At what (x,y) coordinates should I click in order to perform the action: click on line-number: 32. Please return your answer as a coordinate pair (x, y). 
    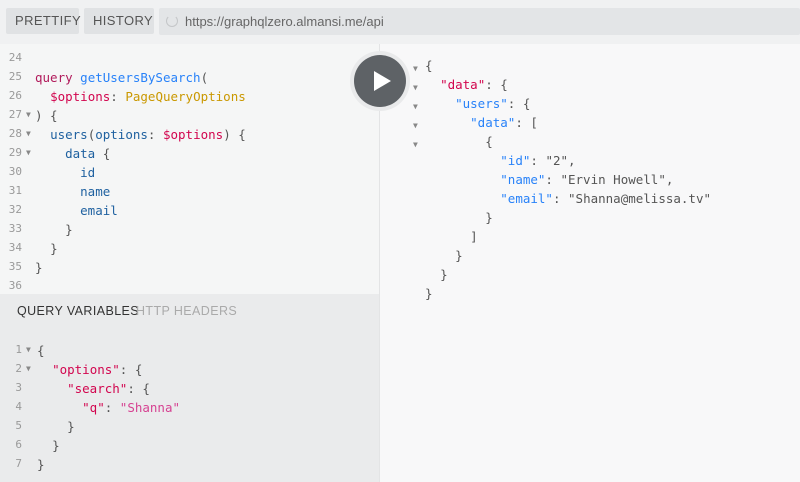
    Looking at the image, I should click on (15, 209).